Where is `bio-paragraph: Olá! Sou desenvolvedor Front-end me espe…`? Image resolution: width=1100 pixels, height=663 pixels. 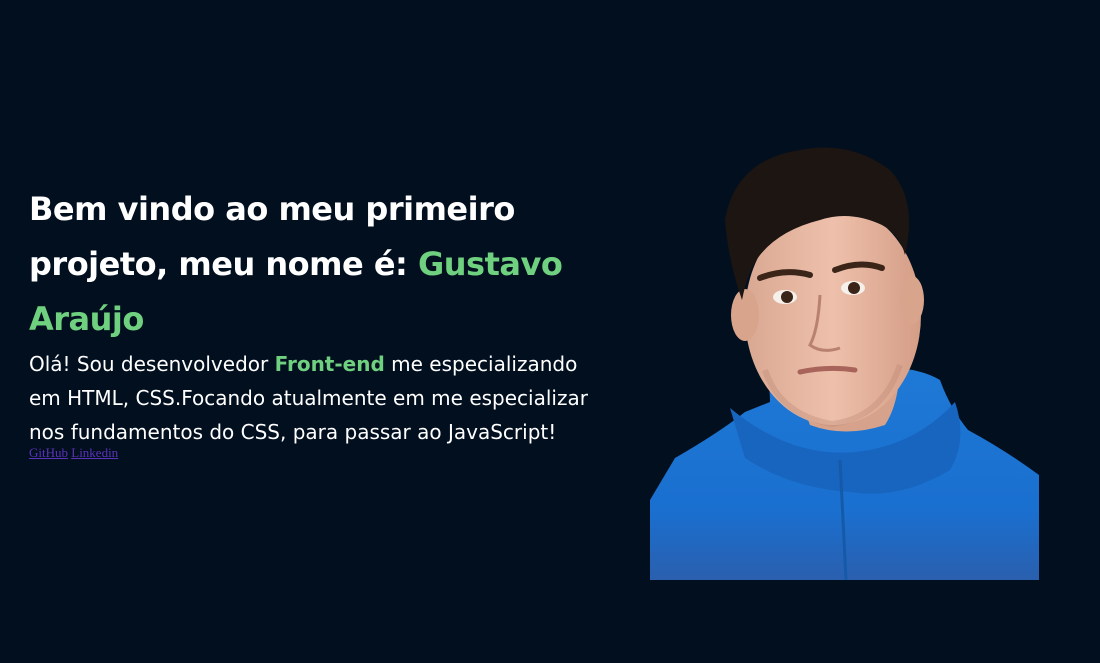
bio-paragraph: Olá! Sou desenvolvedor Front-end me espe… is located at coordinates (314, 398).